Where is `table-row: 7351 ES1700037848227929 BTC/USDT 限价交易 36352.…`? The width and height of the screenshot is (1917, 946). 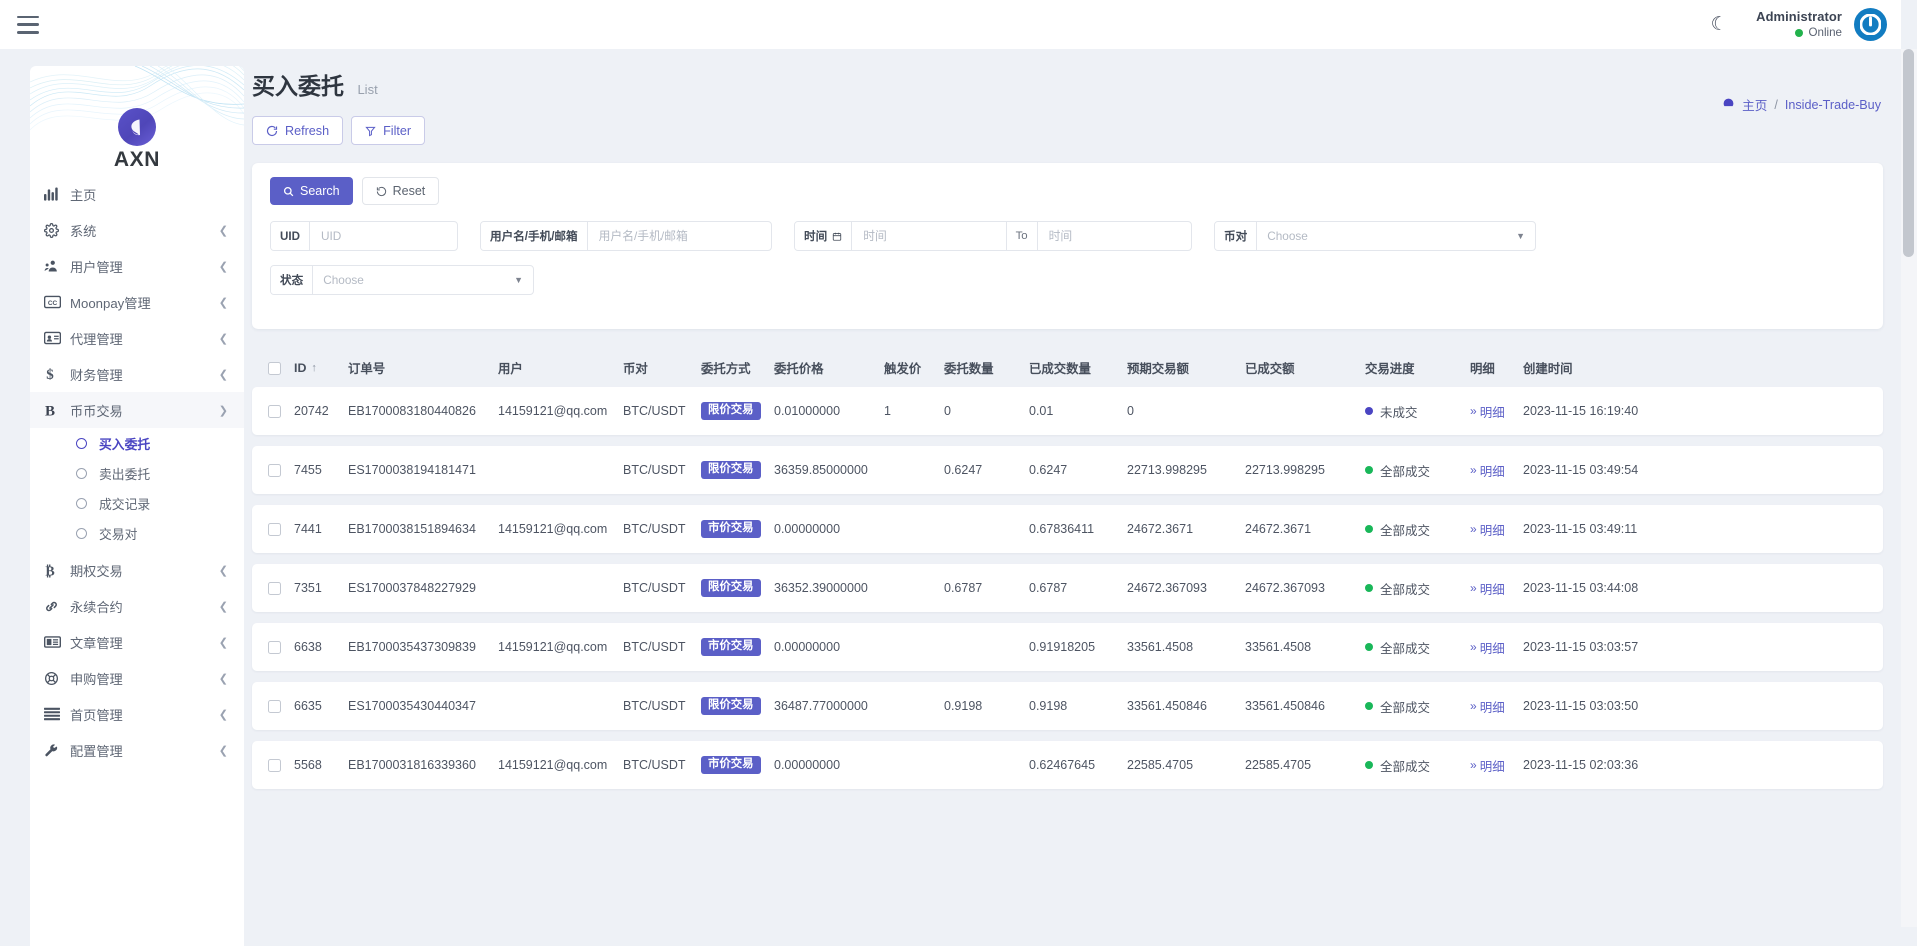 table-row: 7351 ES1700037848227929 BTC/USDT 限价交易 36352.… is located at coordinates (1067, 588).